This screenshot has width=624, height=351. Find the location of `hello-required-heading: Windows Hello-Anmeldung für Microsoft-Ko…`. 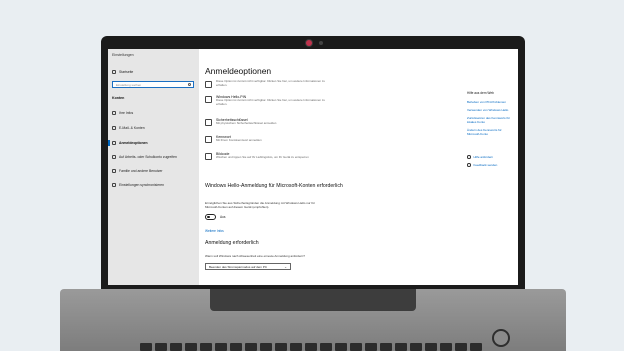

hello-required-heading: Windows Hello-Anmeldung für Microsoft-Ko… is located at coordinates (274, 186).